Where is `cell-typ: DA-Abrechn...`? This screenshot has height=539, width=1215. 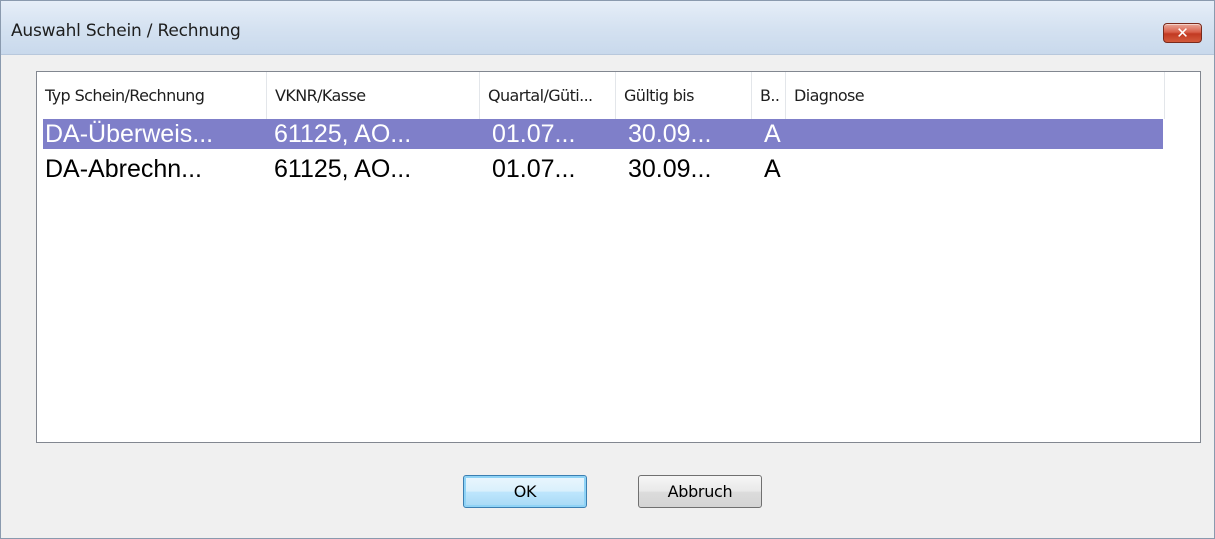 cell-typ: DA-Abrechn... is located at coordinates (124, 169).